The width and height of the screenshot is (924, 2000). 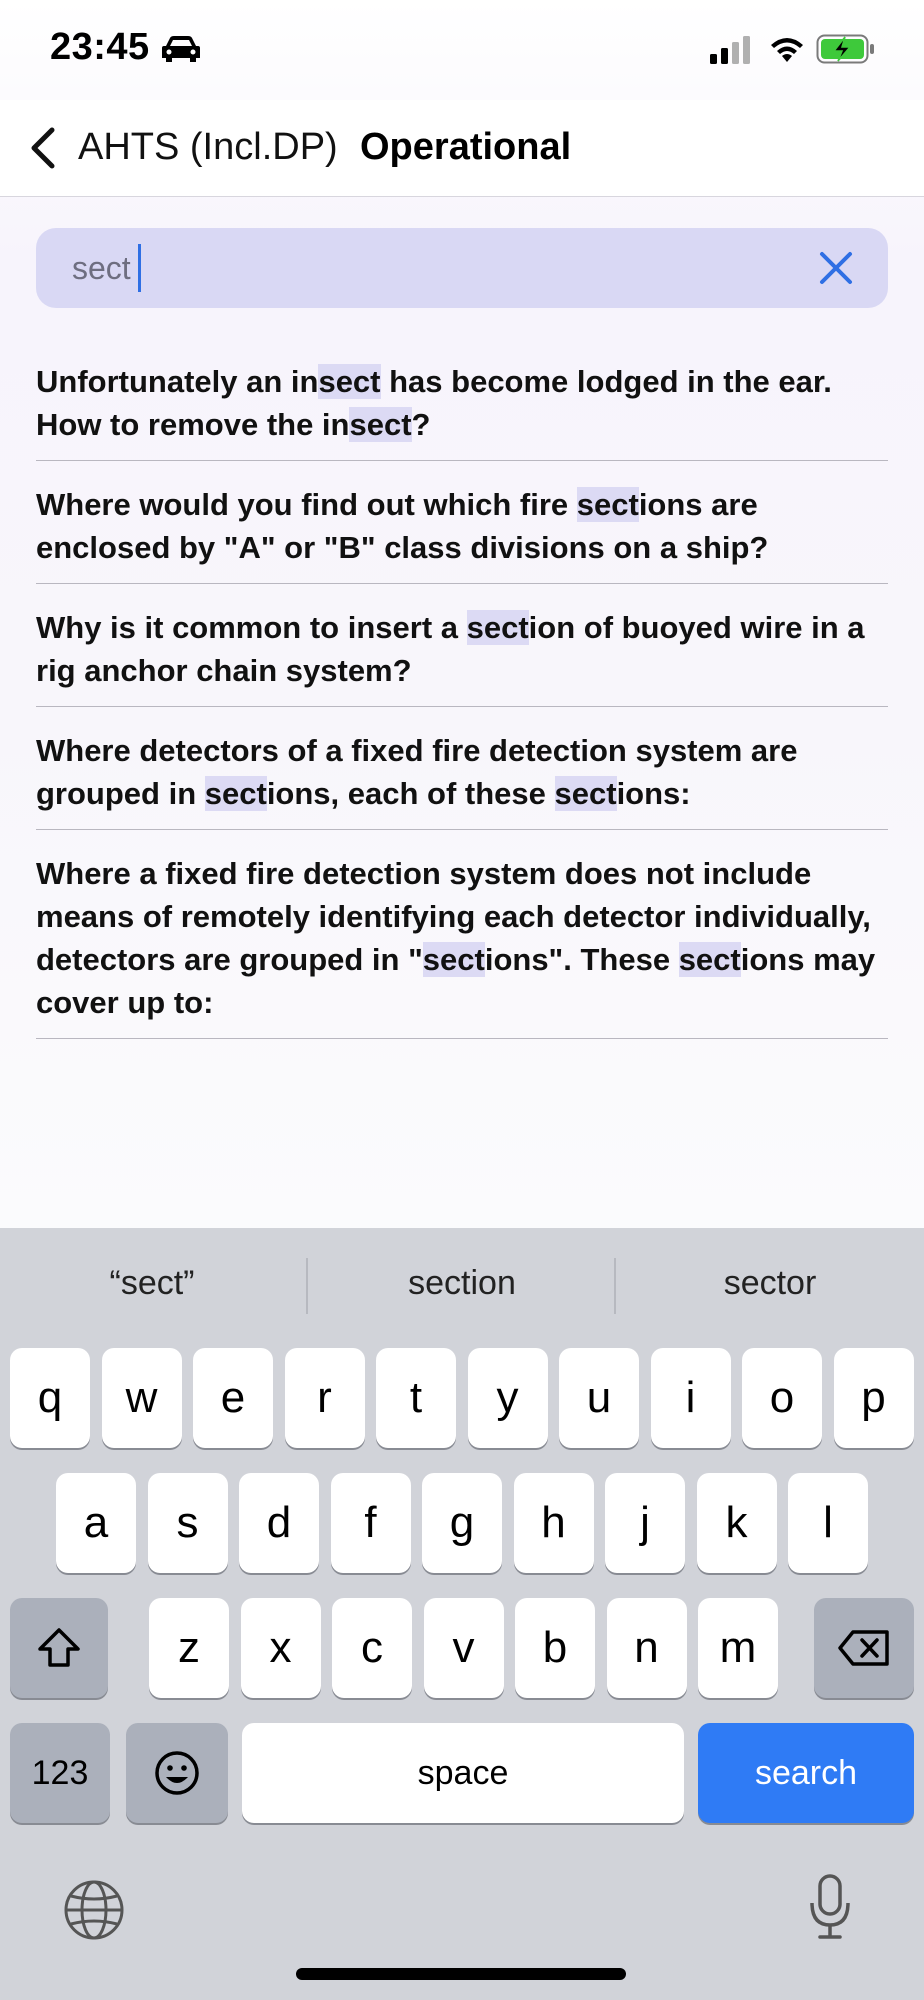 I want to click on result-text: Unfortunately an in, so click(x=177, y=381).